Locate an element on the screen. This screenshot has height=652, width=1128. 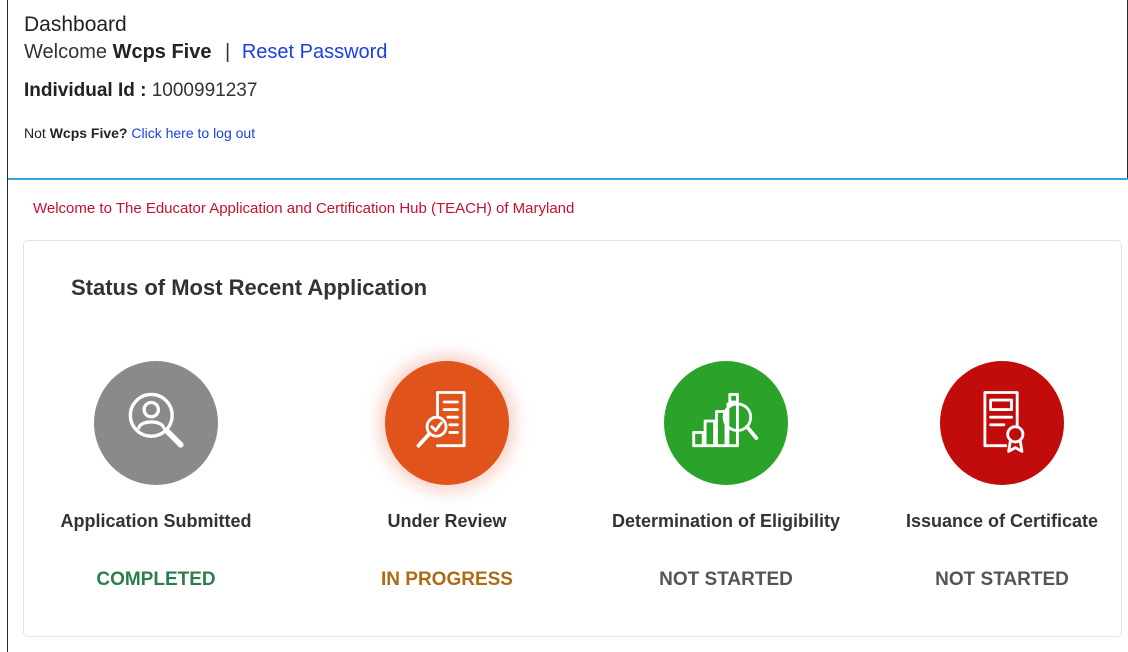
step-label: Under Review is located at coordinates (447, 521).